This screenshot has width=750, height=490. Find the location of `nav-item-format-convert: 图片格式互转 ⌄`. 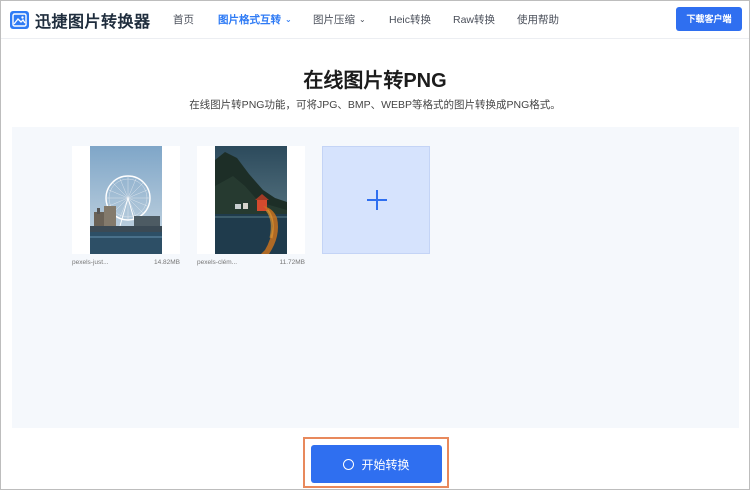

nav-item-format-convert: 图片格式互转 ⌄ is located at coordinates (255, 19).